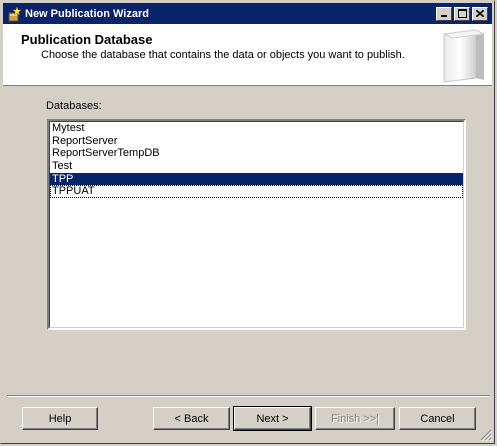 The width and height of the screenshot is (497, 446). Describe the element at coordinates (248, 396) in the screenshot. I see `footer-divider` at that location.